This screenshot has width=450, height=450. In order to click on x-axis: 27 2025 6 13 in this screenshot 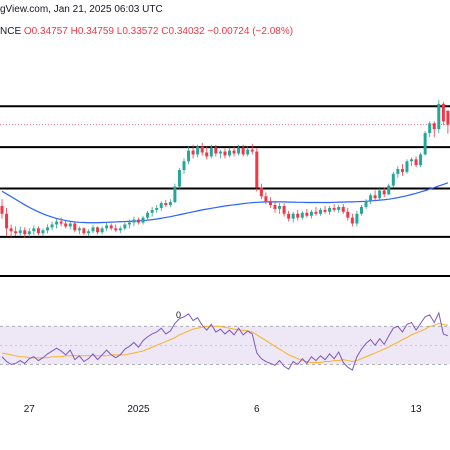, I will do `click(223, 409)`.